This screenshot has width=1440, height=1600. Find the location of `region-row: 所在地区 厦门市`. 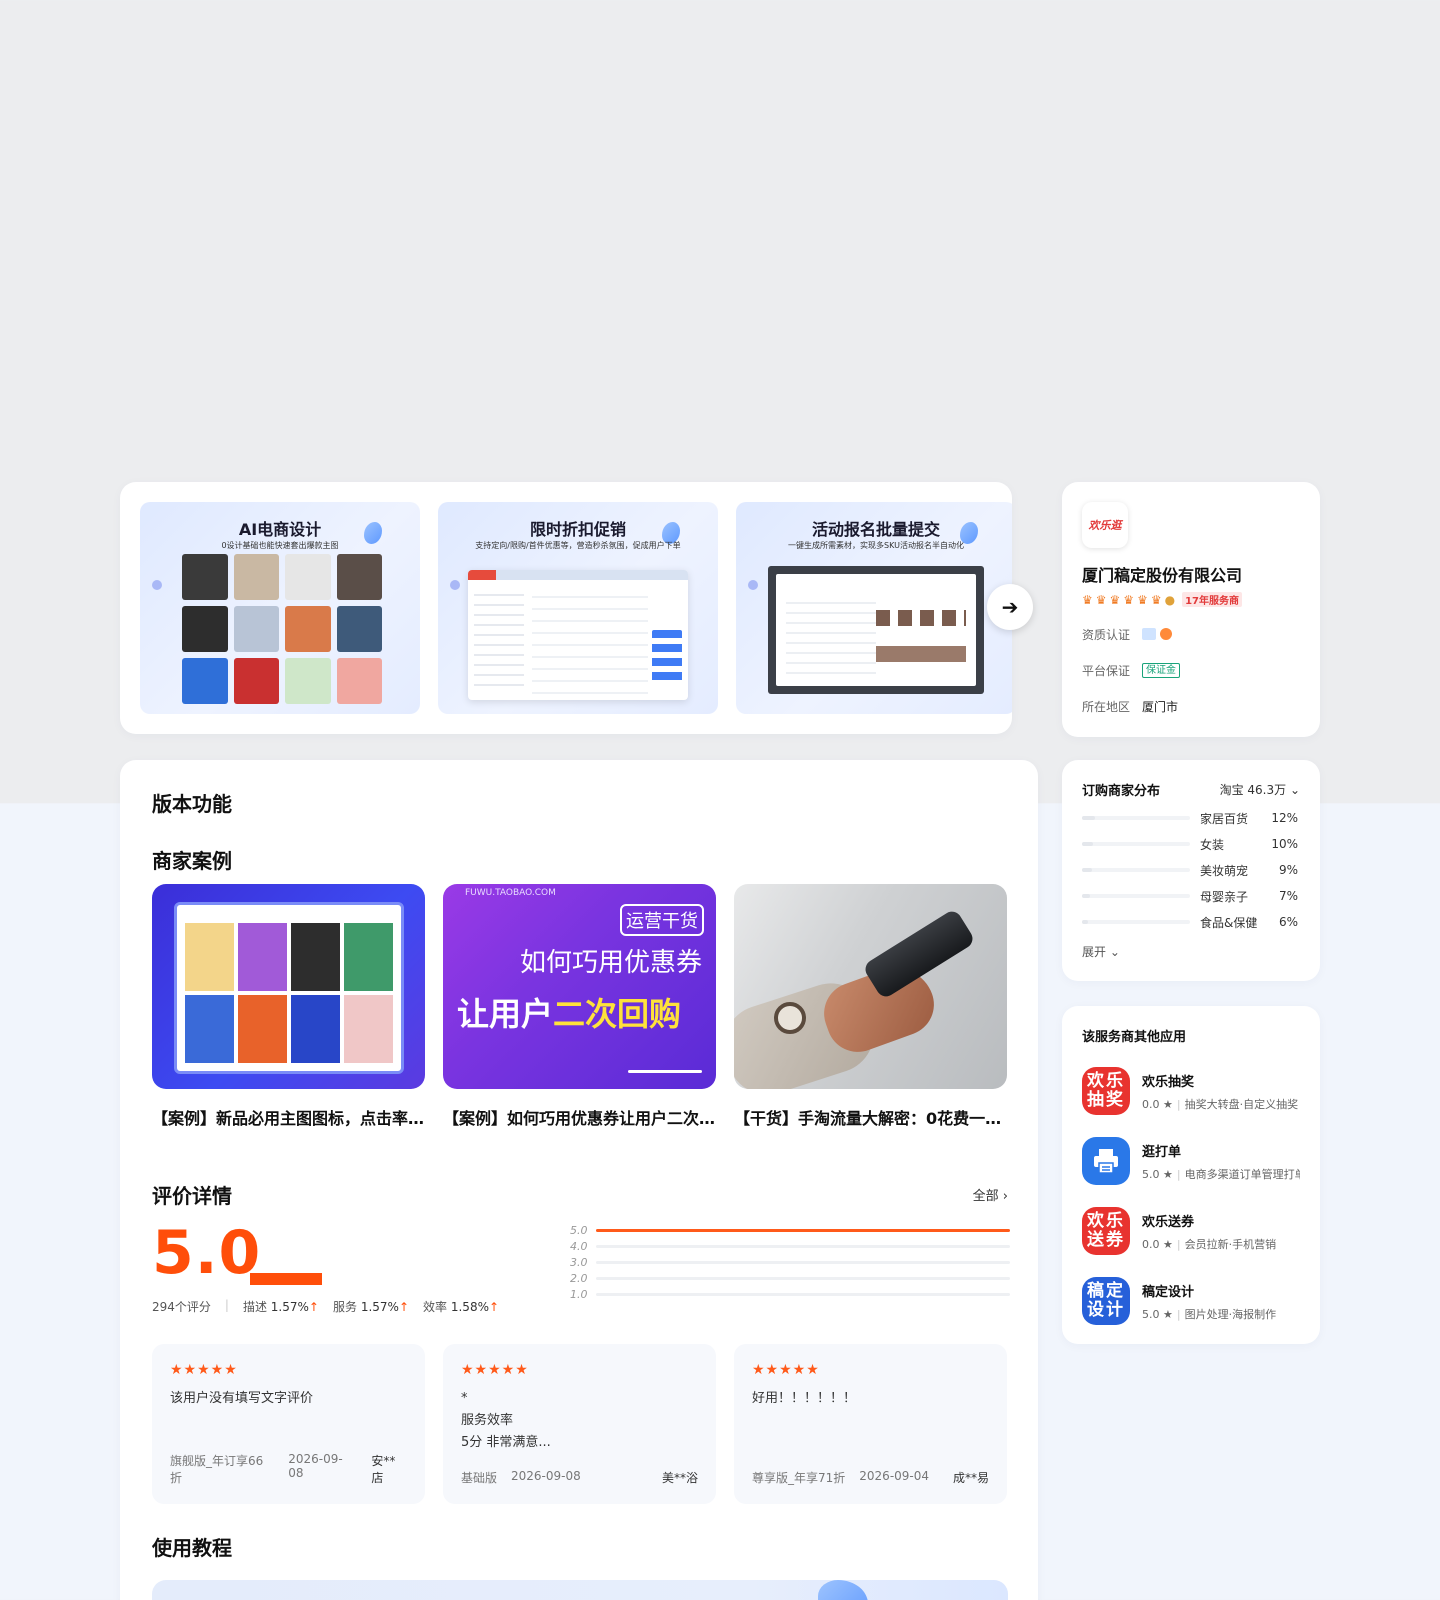

region-row: 所在地区 厦门市 is located at coordinates (1191, 706).